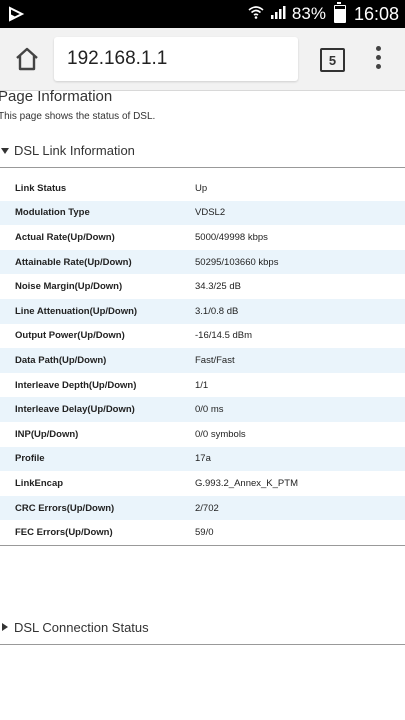 The image size is (405, 720). I want to click on table-row: Interleave Delay(Up/Down) 0/0 ms, so click(202, 409).